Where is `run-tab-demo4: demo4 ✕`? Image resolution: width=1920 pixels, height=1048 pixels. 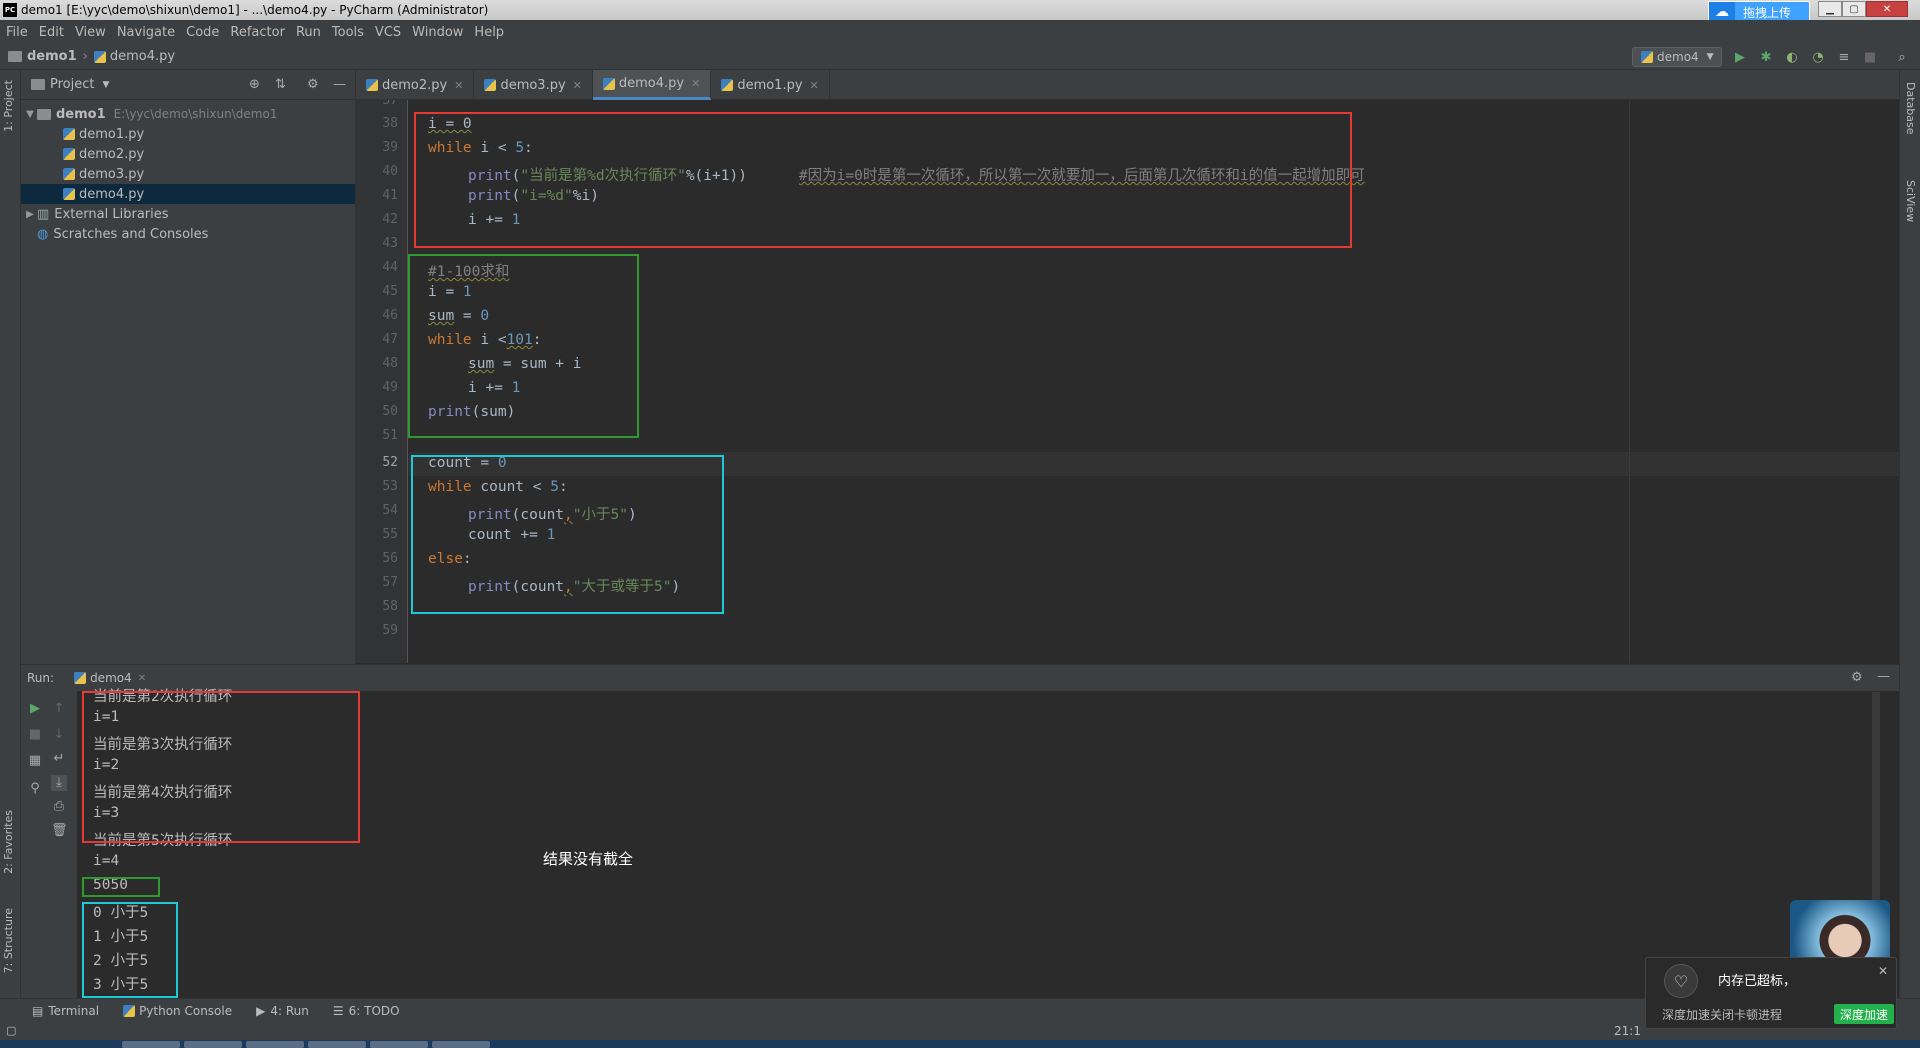 run-tab-demo4: demo4 ✕ is located at coordinates (110, 678).